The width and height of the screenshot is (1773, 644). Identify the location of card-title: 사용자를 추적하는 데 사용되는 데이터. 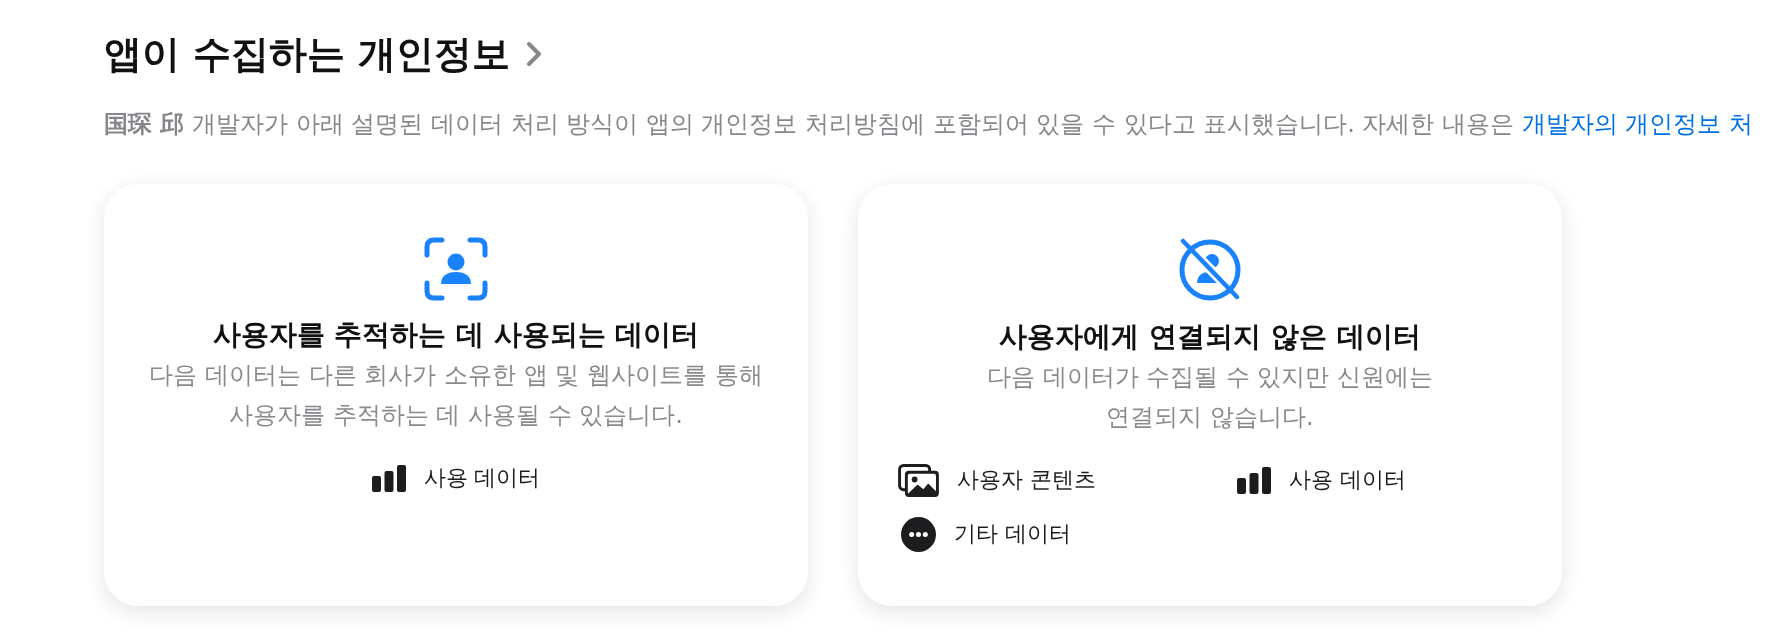
(456, 335).